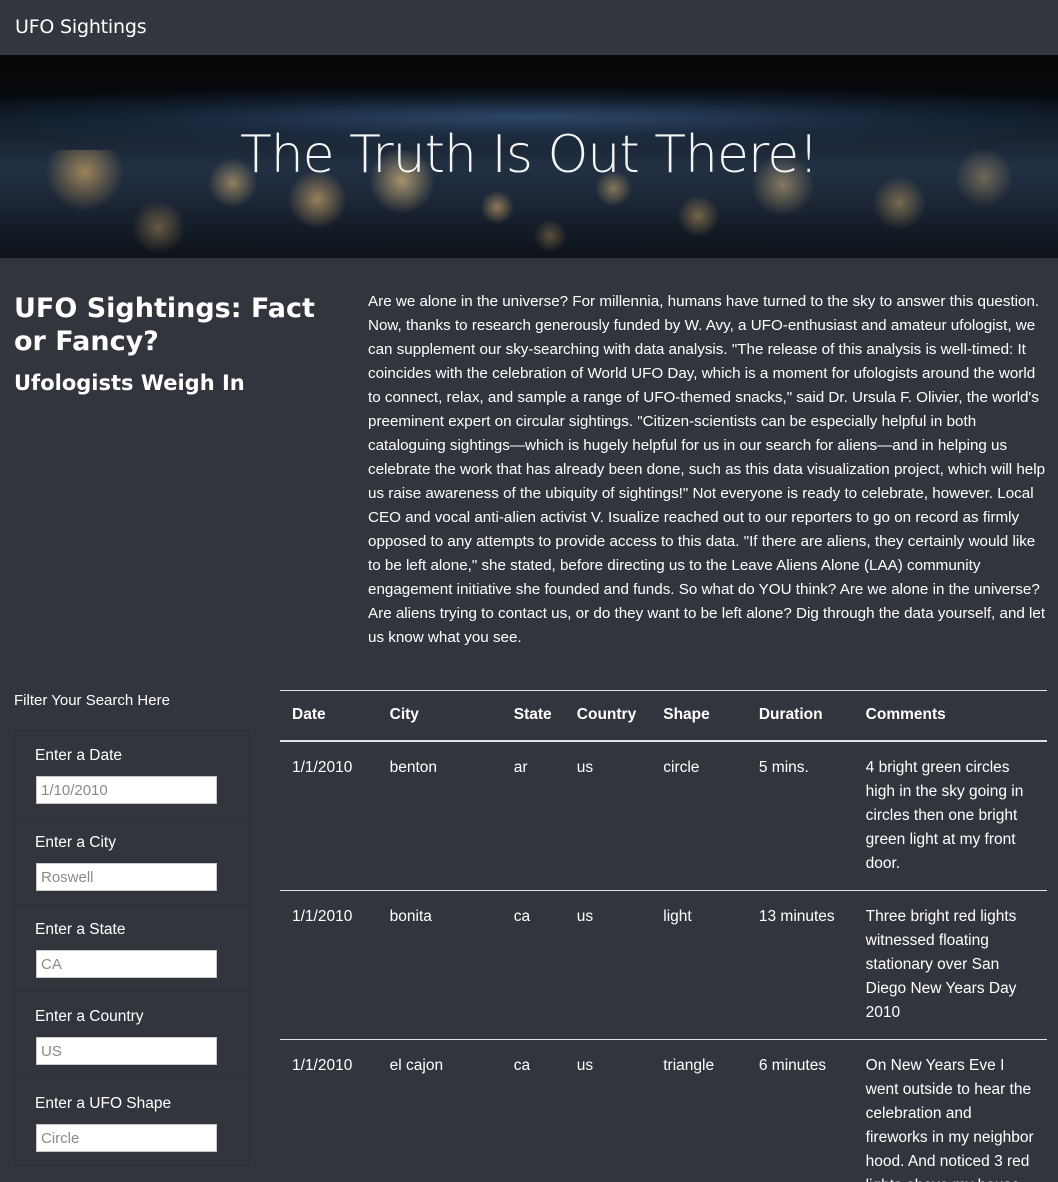 Image resolution: width=1058 pixels, height=1182 pixels. I want to click on cell-duration: 5 mins., so click(800, 815).